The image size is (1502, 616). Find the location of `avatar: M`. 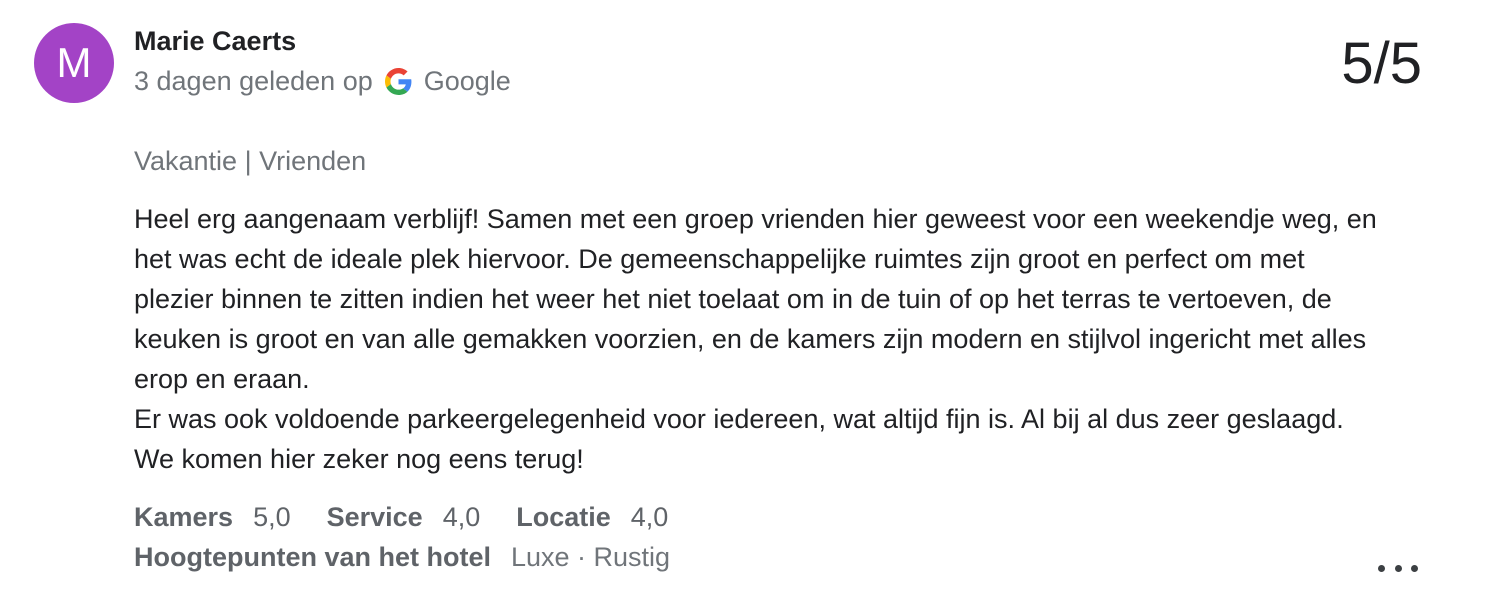

avatar: M is located at coordinates (74, 63).